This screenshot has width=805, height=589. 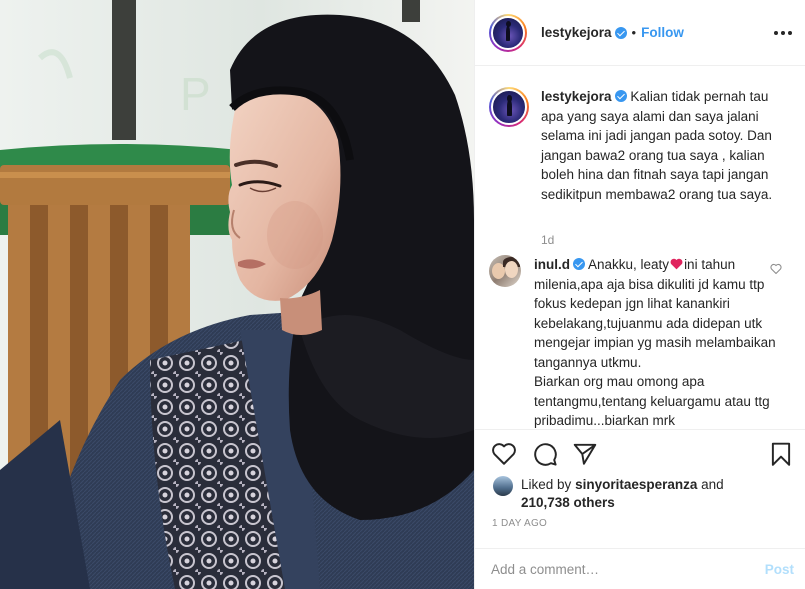 What do you see at coordinates (576, 96) in the screenshot?
I see `caption-username: lestykejora` at bounding box center [576, 96].